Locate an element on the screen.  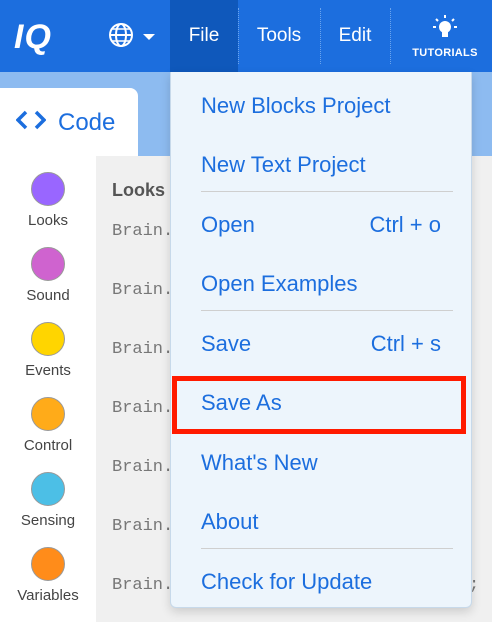
category-variables: Variables is located at coordinates (48, 575).